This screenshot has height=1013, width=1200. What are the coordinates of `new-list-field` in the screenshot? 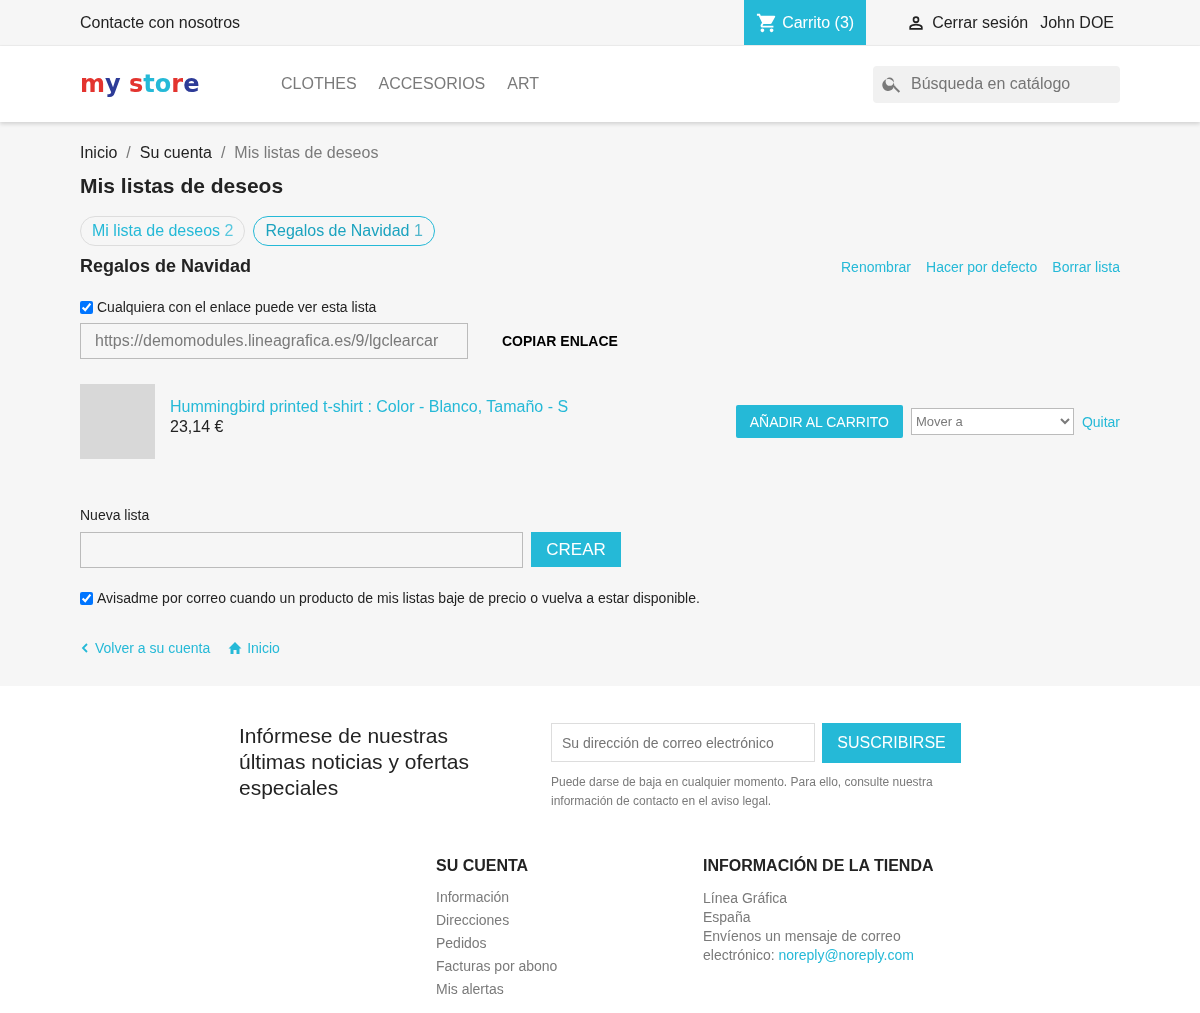 It's located at (301, 550).